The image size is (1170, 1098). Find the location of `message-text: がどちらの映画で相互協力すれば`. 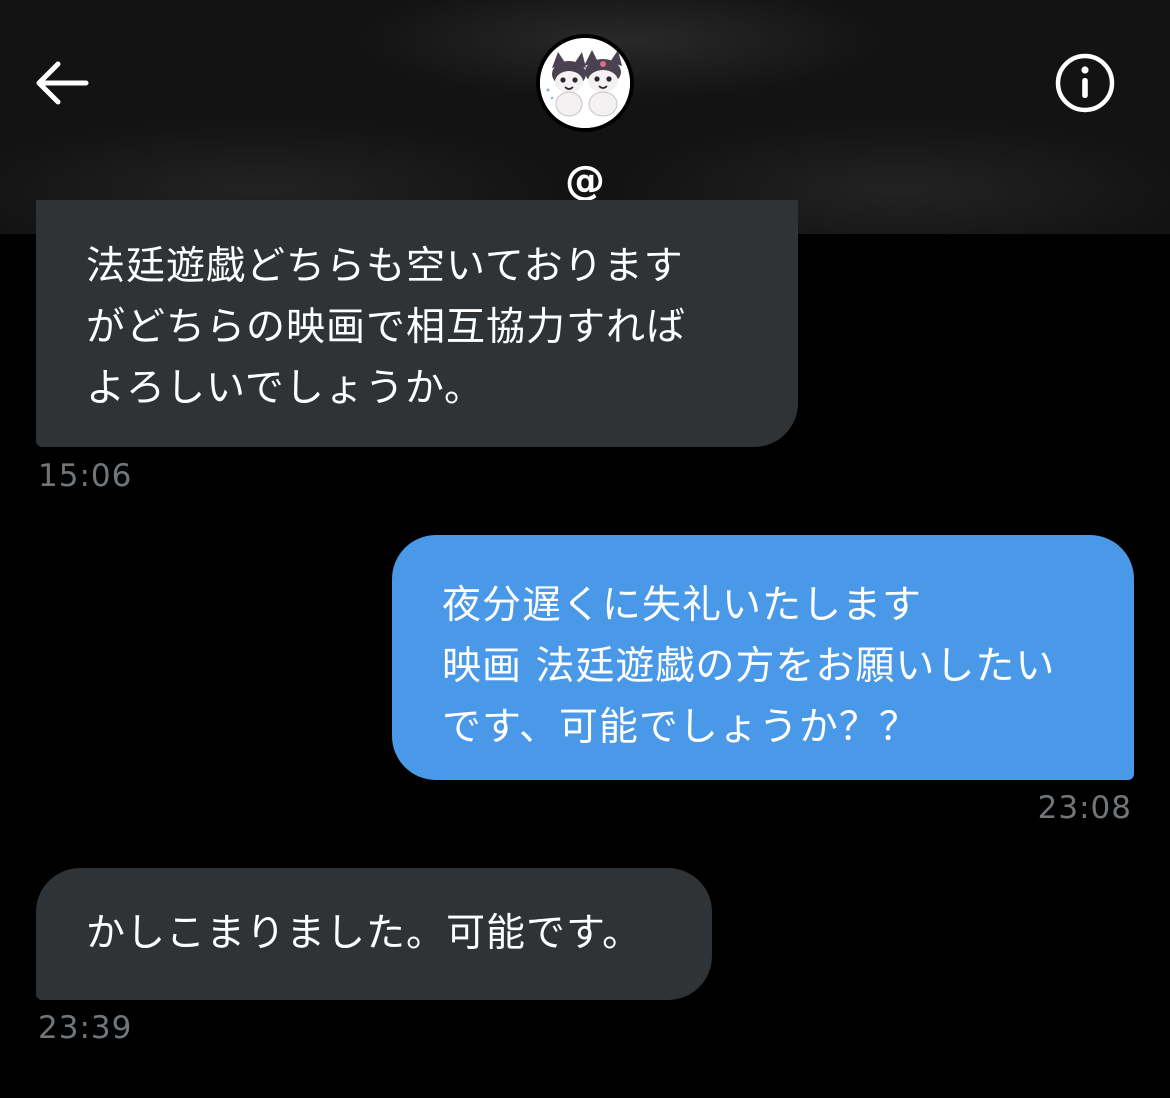

message-text: がどちらの映画で相互協力すれば is located at coordinates (386, 327).